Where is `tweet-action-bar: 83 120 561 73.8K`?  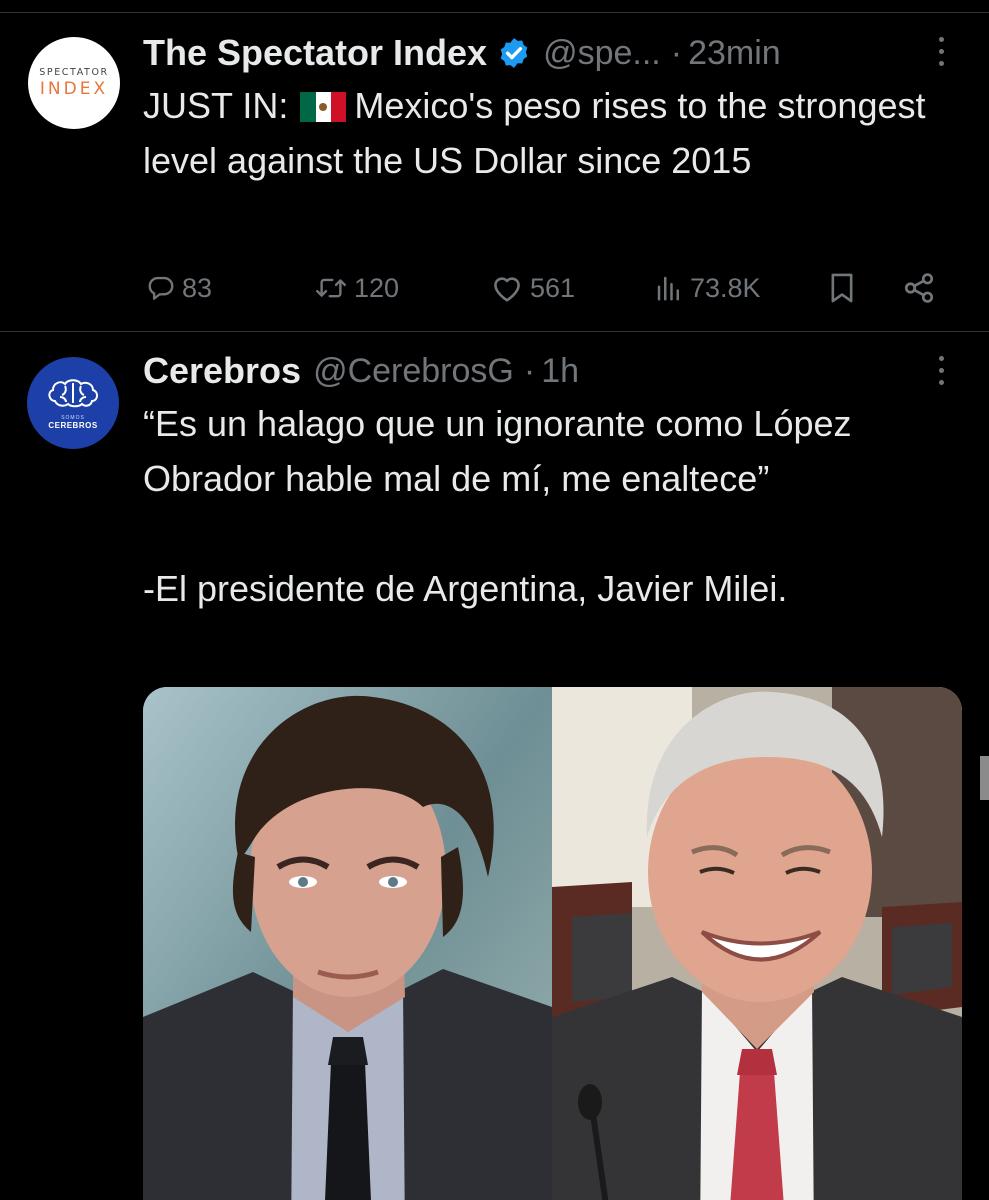
tweet-action-bar: 83 120 561 73.8K is located at coordinates (494, 288).